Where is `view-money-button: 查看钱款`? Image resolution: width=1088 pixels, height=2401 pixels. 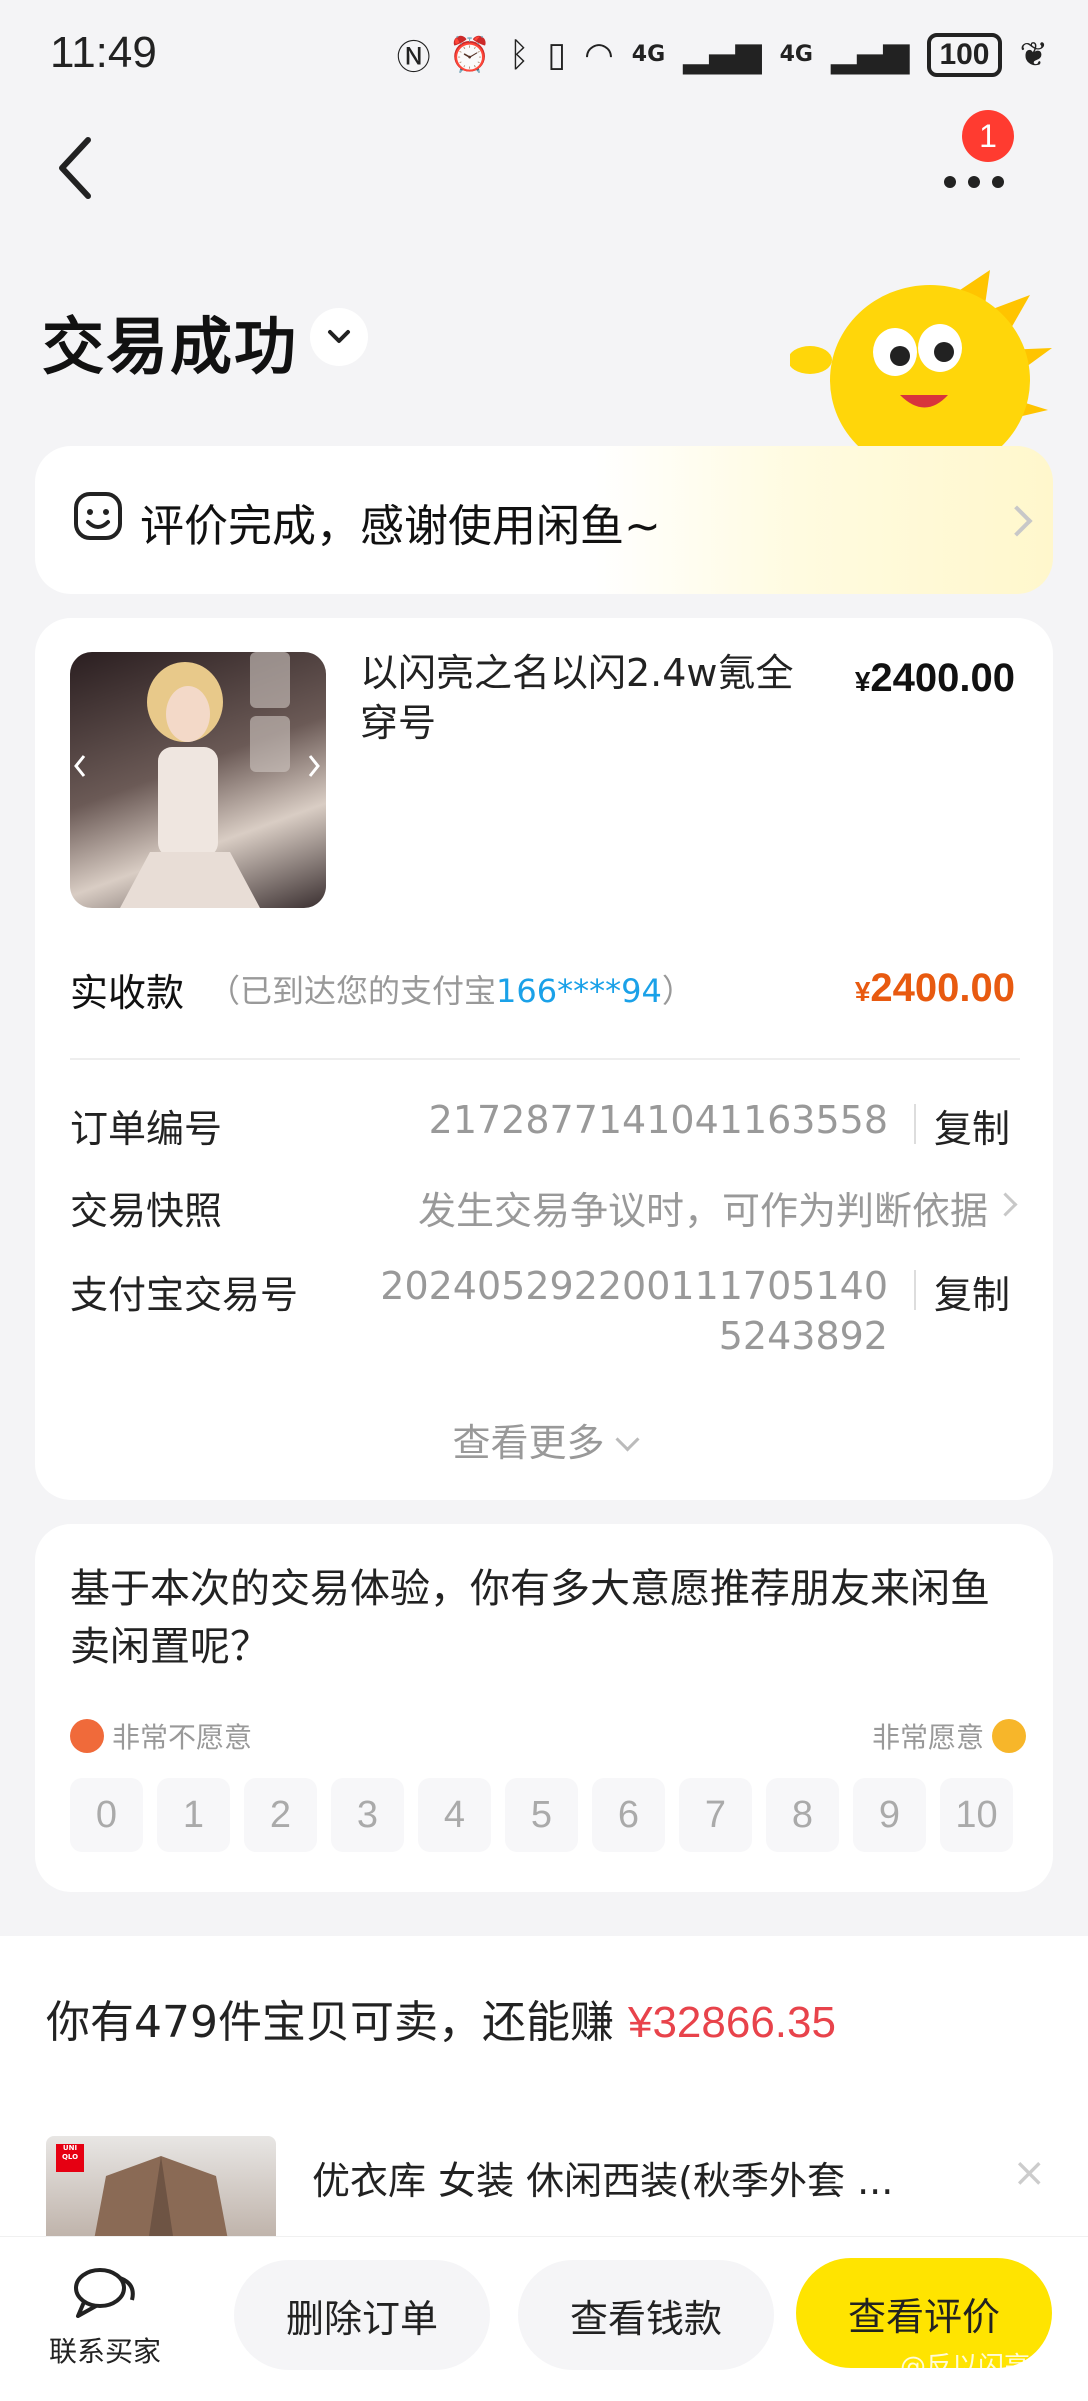
view-money-button: 查看钱款 is located at coordinates (646, 2315).